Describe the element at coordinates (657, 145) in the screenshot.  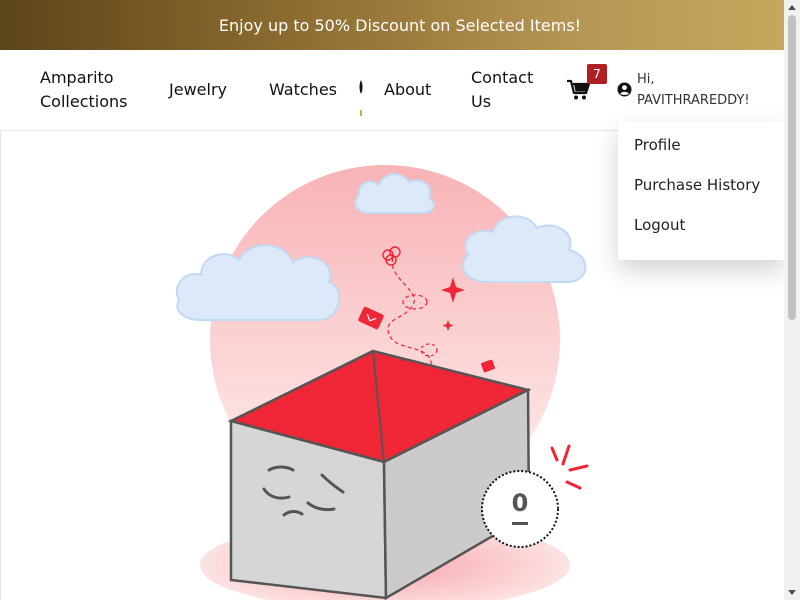
I see `menu-item-profile: Profile` at that location.